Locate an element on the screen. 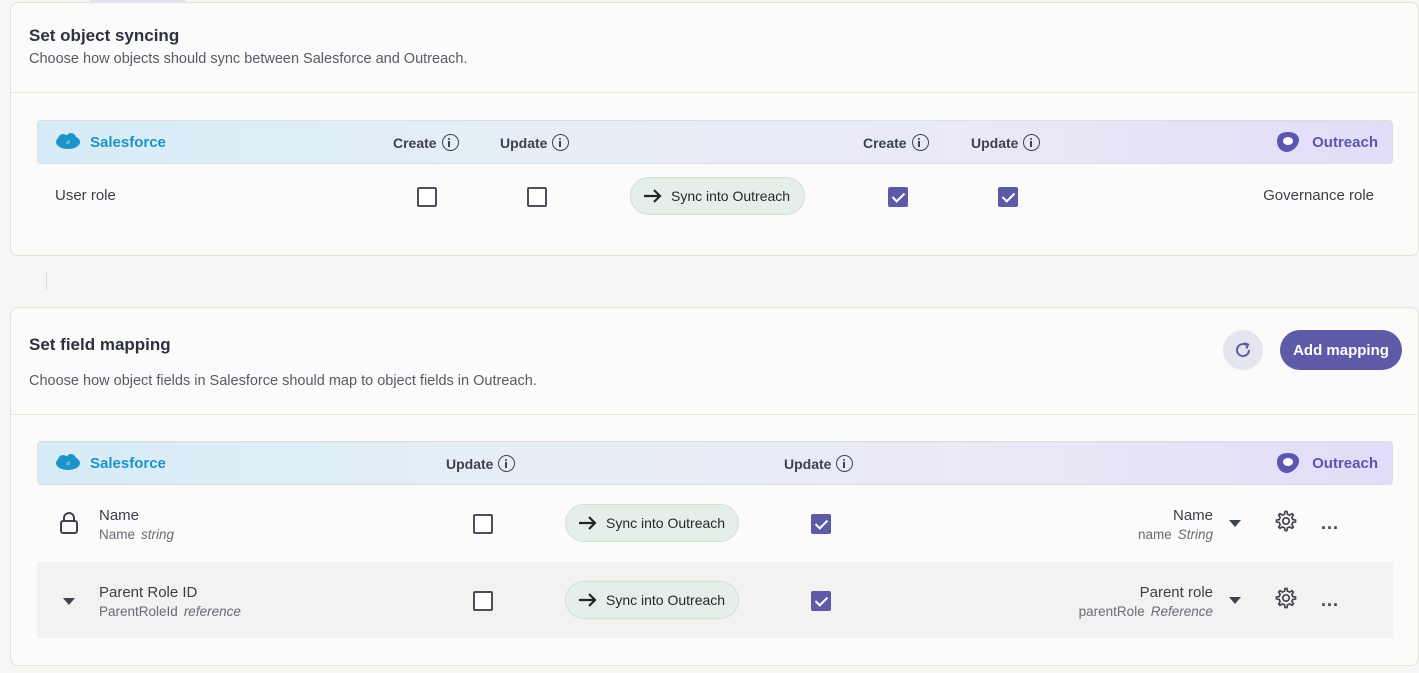  or-field-name: Name is located at coordinates (1192, 515).